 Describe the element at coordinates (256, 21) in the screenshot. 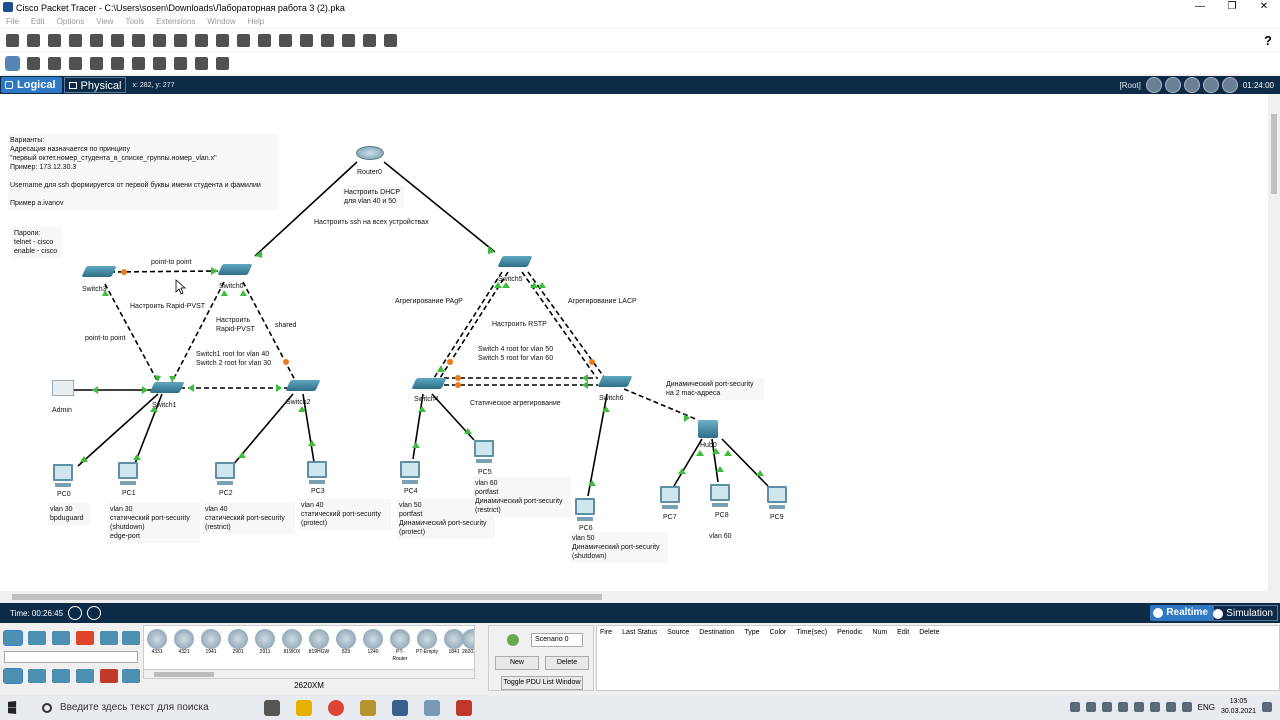

I see `menu-help: Help` at that location.